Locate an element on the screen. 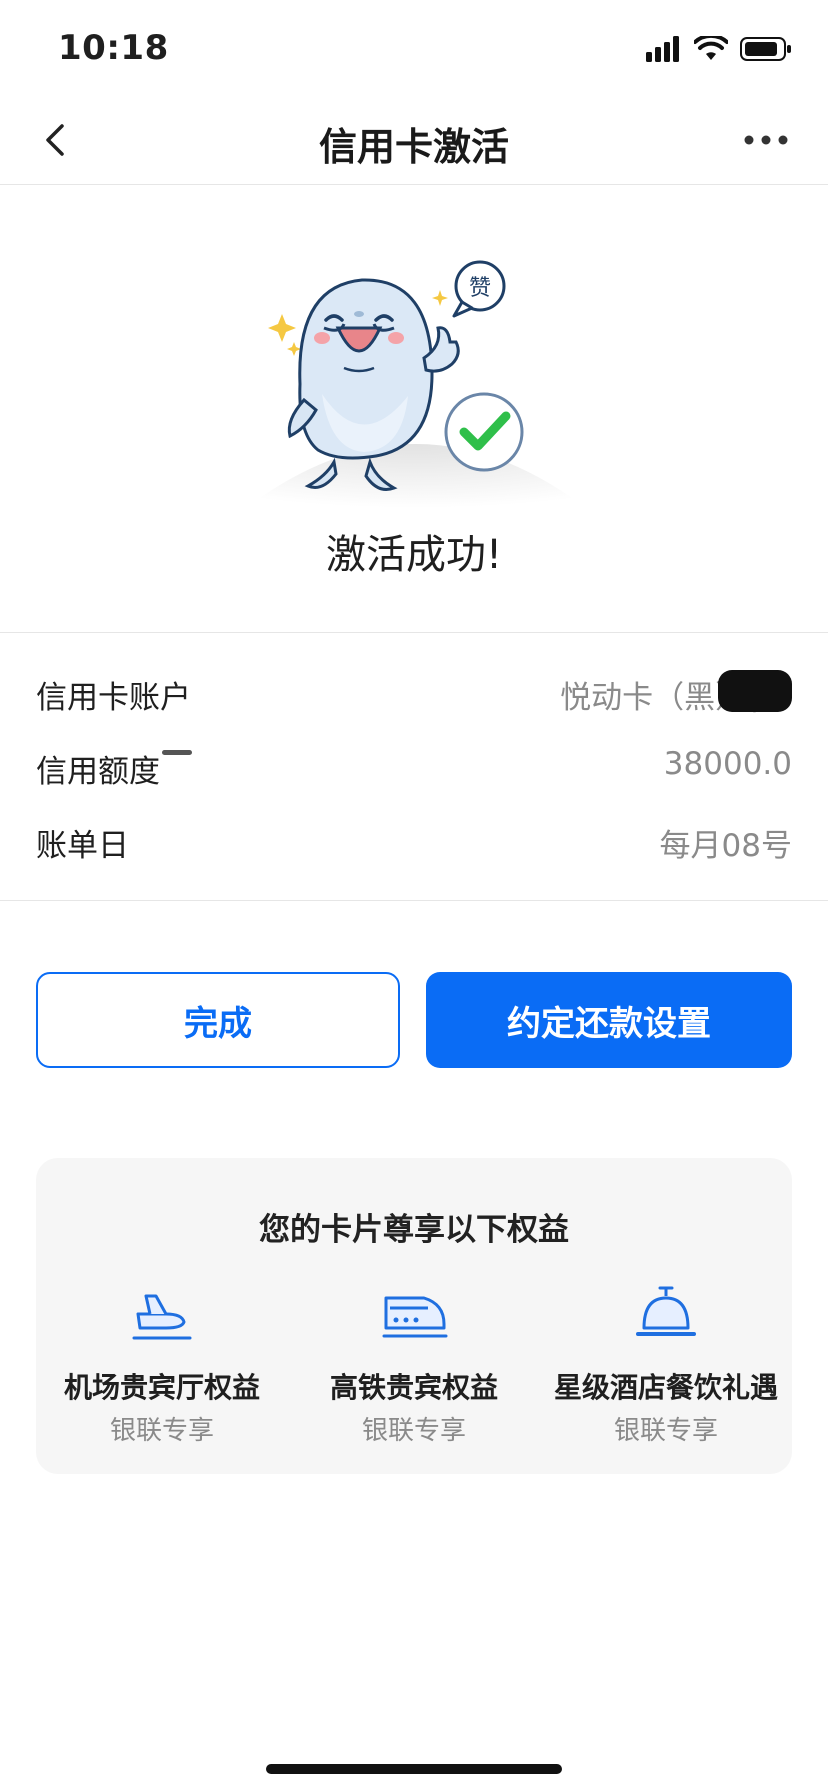  info-label: 信用卡账户 is located at coordinates (113, 698).